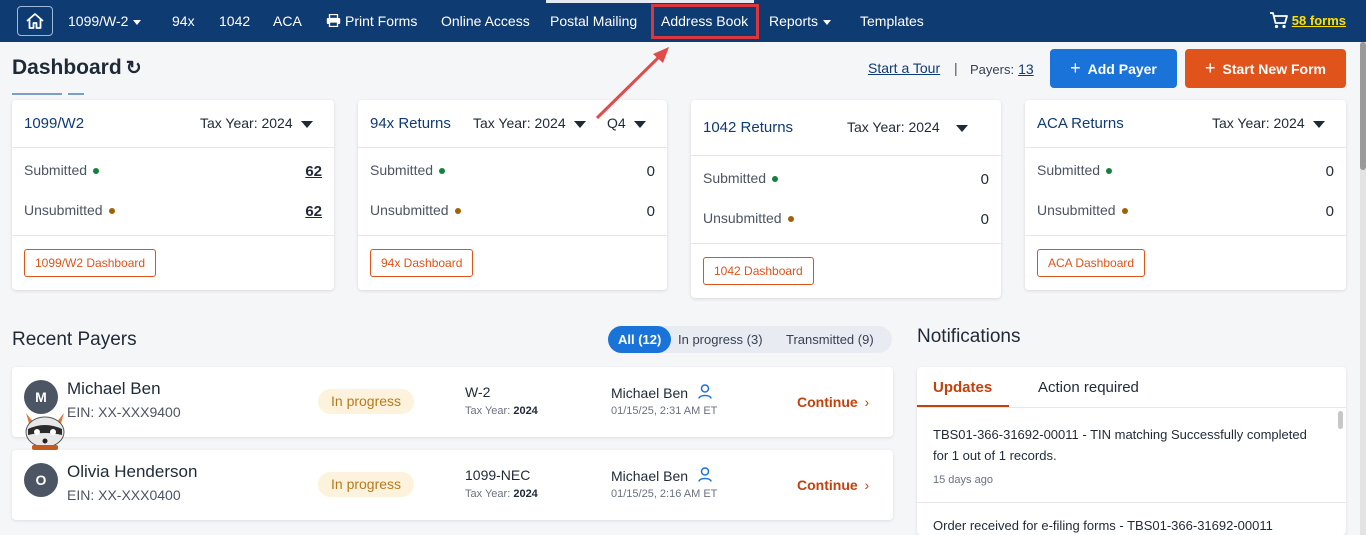  What do you see at coordinates (1340, 420) in the screenshot?
I see `notifications-scrollbar` at bounding box center [1340, 420].